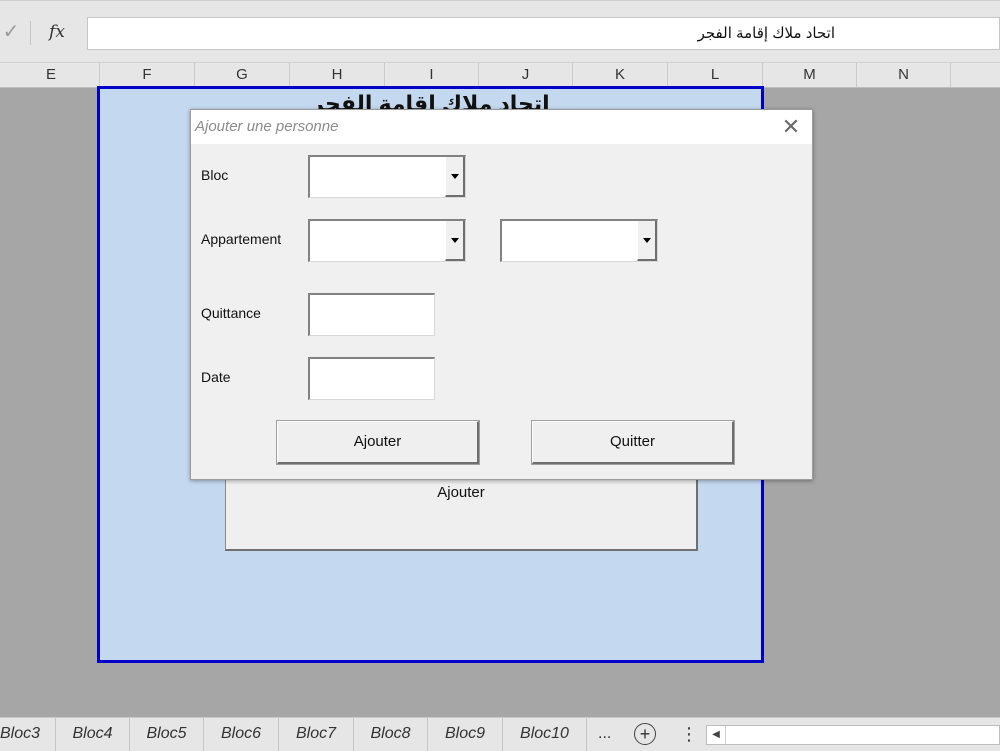 The height and width of the screenshot is (751, 1000). What do you see at coordinates (853, 735) in the screenshot?
I see `horizontal-scrollbar: ◀` at bounding box center [853, 735].